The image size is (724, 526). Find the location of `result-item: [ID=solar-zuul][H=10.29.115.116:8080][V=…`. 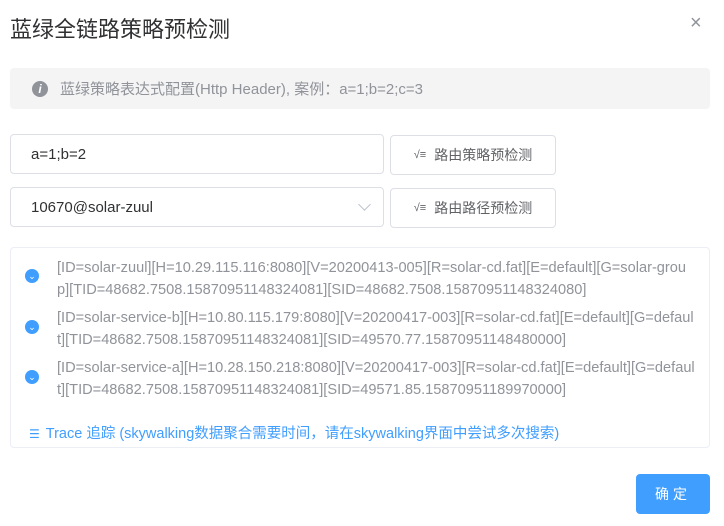

result-item: [ID=solar-zuul][H=10.29.115.116:8080][V=… is located at coordinates (372, 279).